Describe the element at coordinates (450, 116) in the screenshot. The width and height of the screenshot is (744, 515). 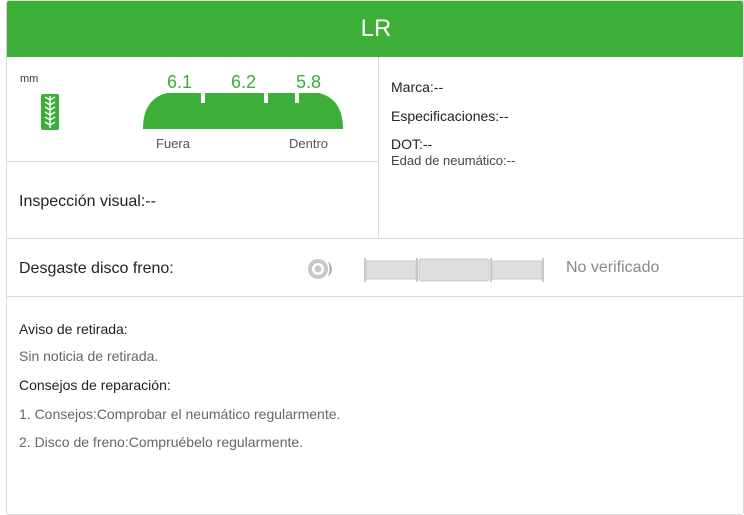
I see `tire-specs: Especificaciones:--` at that location.